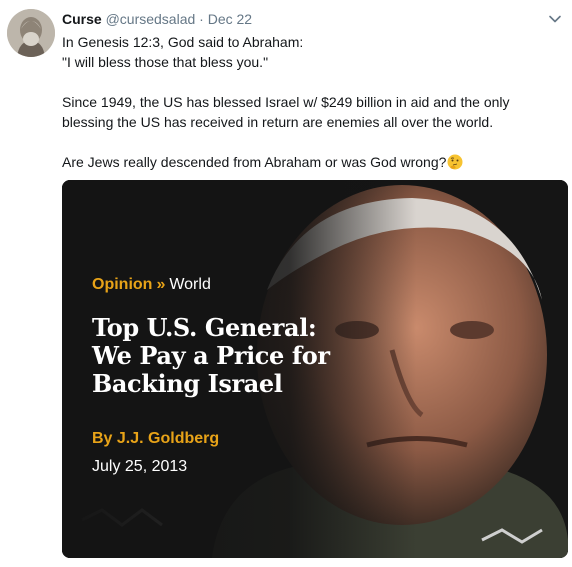 This screenshot has height=567, width=572. What do you see at coordinates (151, 19) in the screenshot?
I see `author-handle: @cursedsalad` at bounding box center [151, 19].